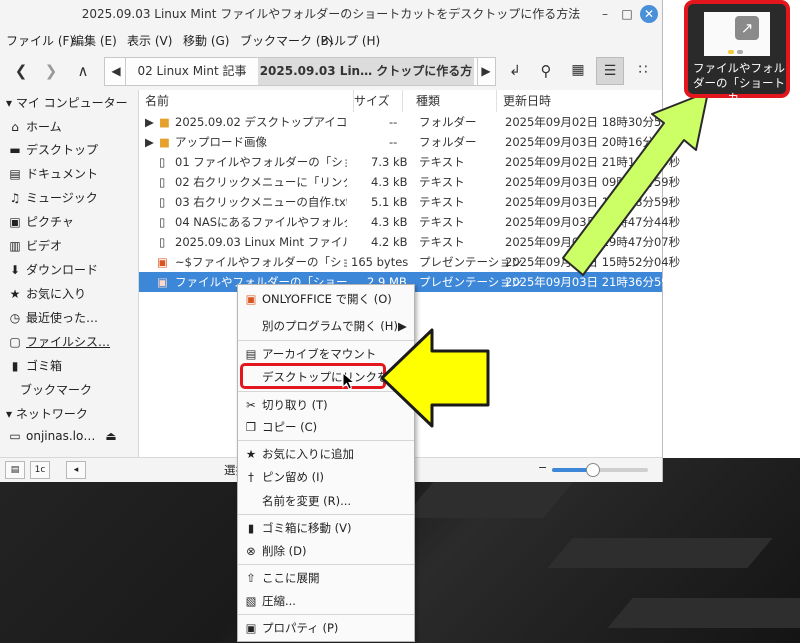  Describe the element at coordinates (635, 183) in the screenshot. I see `green-arrow-icon` at that location.